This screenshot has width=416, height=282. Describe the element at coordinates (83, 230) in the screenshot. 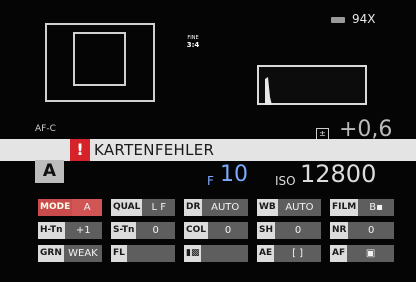

I see `setting-htn-value: +1` at that location.